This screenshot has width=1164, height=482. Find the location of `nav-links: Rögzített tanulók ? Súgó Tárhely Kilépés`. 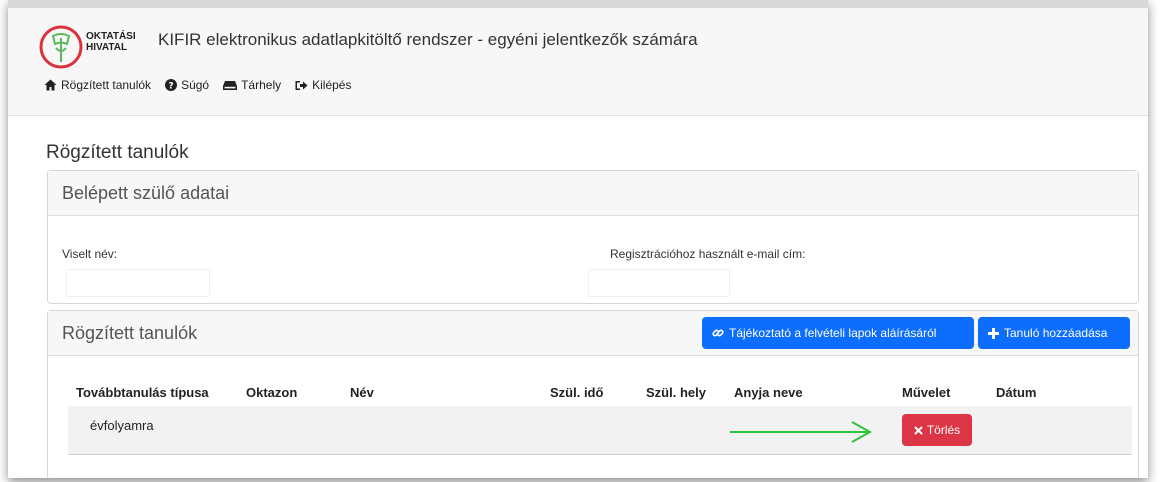

nav-links: Rögzített tanulók ? Súgó Tárhely Kilépés is located at coordinates (197, 85).